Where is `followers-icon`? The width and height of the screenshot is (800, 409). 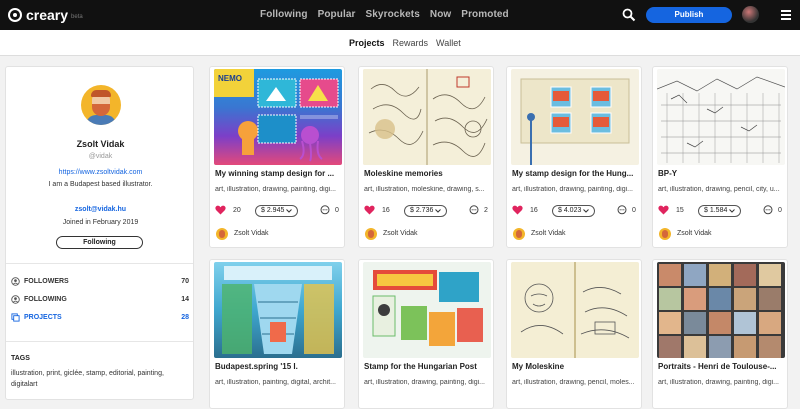 followers-icon is located at coordinates (15, 281).